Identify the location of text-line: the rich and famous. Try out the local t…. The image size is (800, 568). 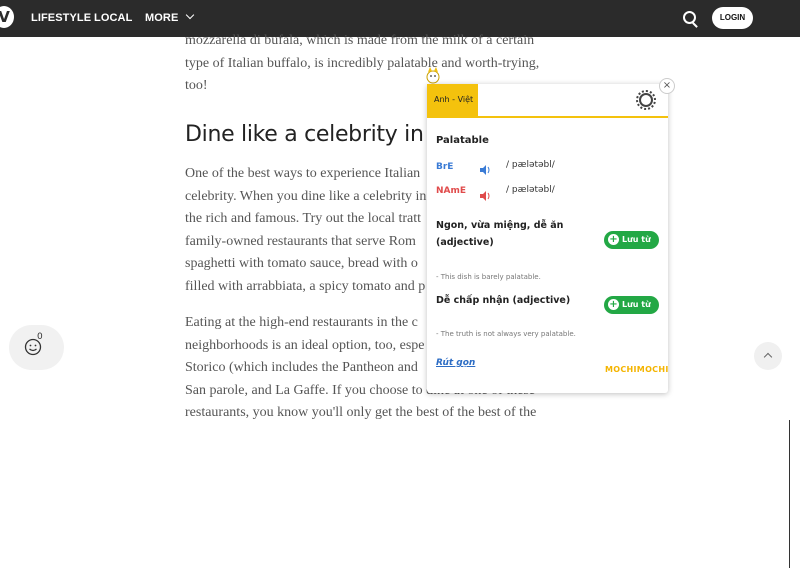
(303, 218).